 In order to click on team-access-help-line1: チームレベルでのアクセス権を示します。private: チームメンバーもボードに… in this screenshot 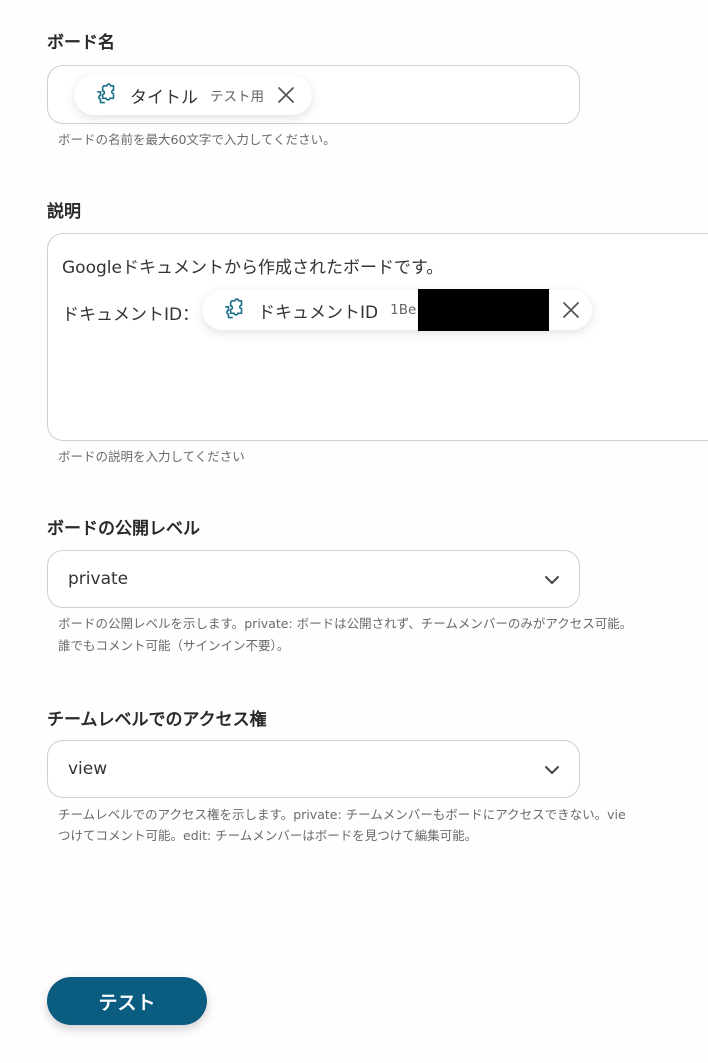, I will do `click(342, 814)`.